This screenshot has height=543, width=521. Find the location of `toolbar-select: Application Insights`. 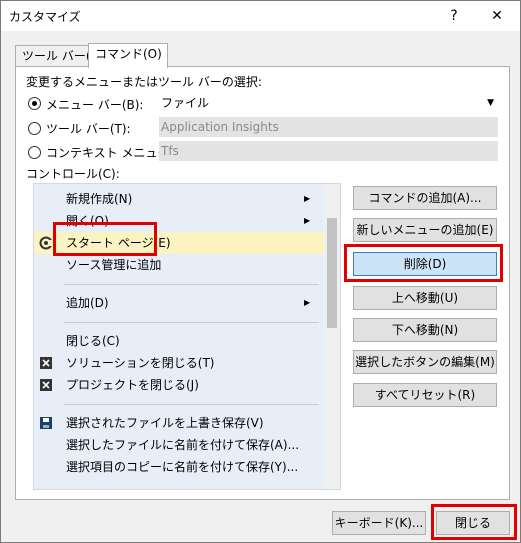

toolbar-select: Application Insights is located at coordinates (328, 127).